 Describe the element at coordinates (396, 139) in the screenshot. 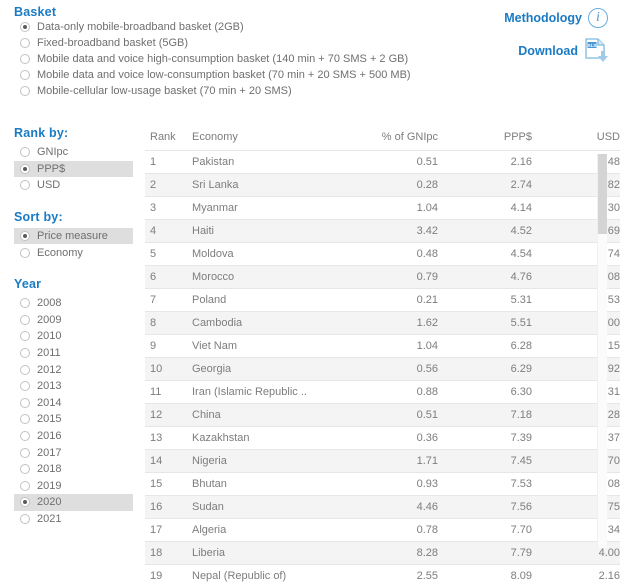

I see `column-header-gnipc: % of GNIpc` at that location.